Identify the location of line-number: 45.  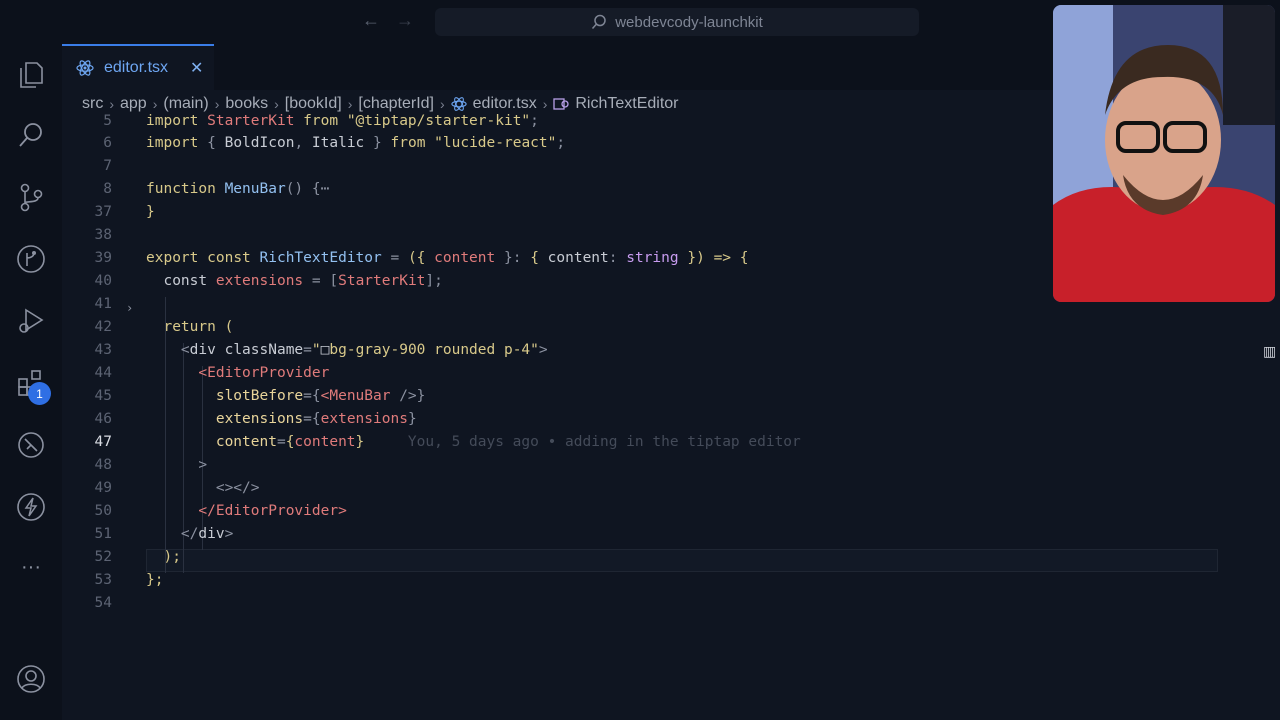
(103, 396).